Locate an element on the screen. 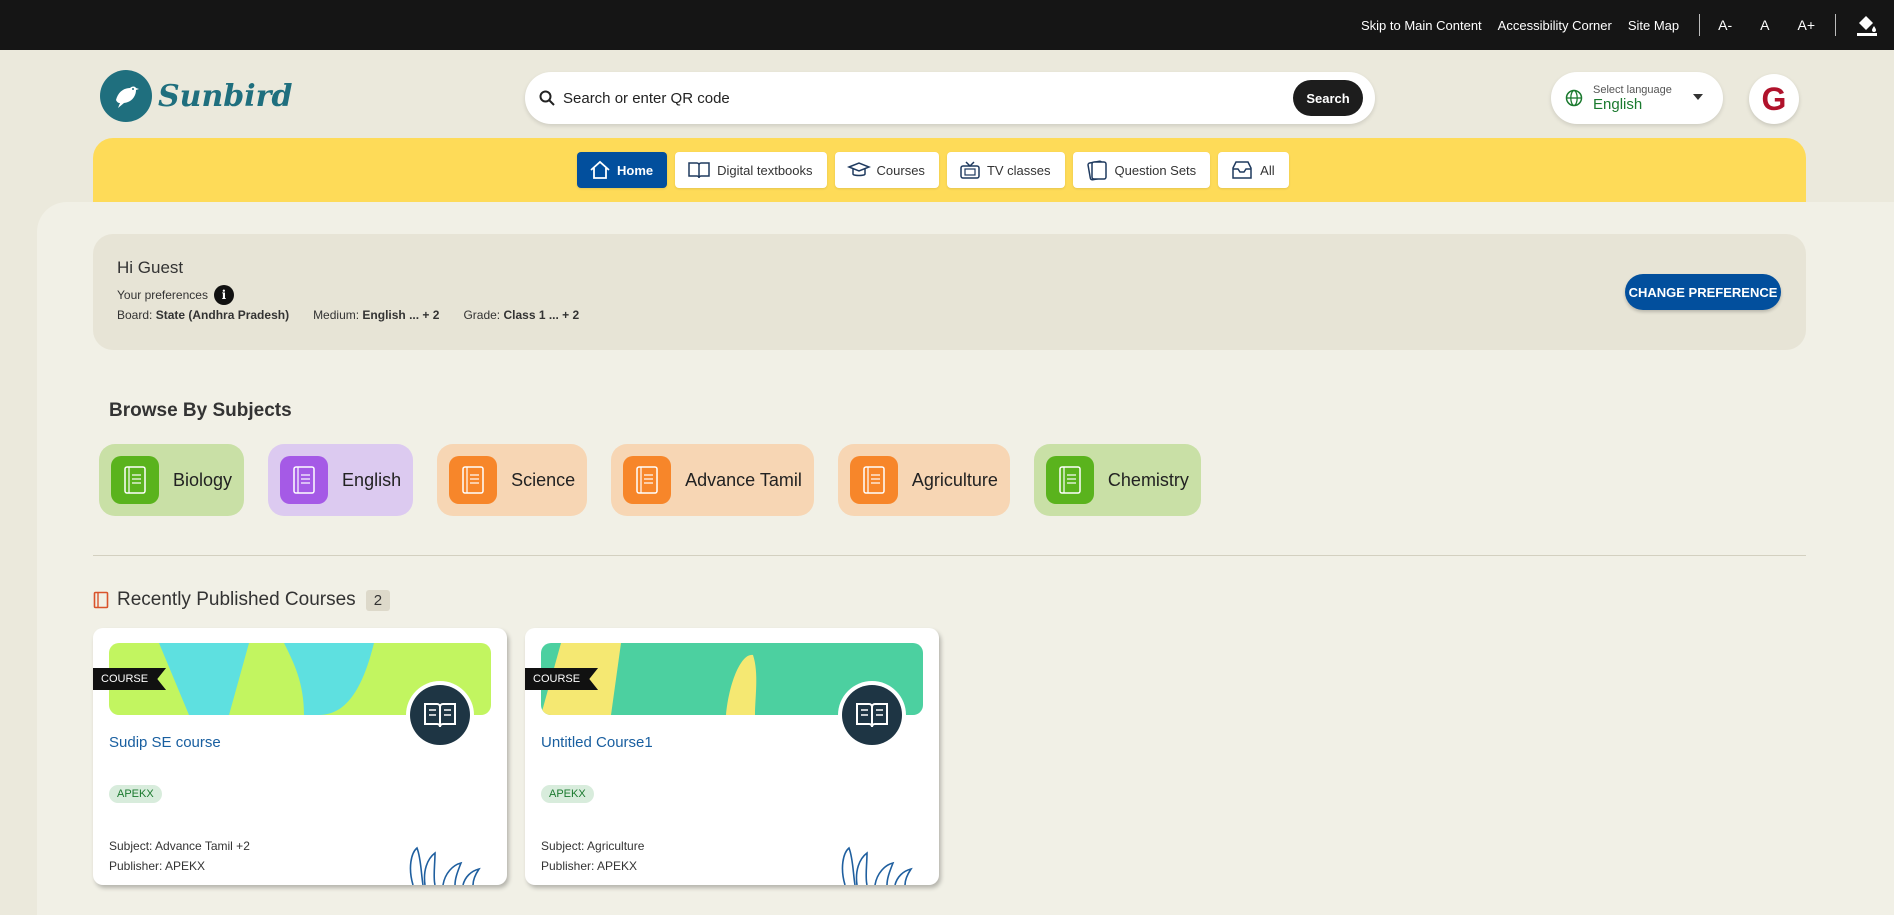 The image size is (1894, 915). search-bar: Search is located at coordinates (950, 98).